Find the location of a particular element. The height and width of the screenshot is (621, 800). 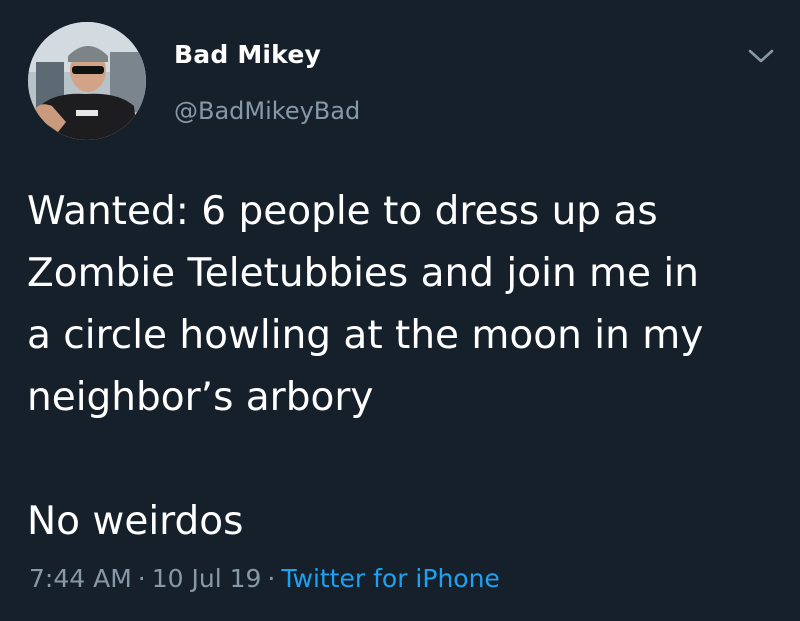

tweet-text-line: Zombie Teletubbies and join me in is located at coordinates (363, 273).